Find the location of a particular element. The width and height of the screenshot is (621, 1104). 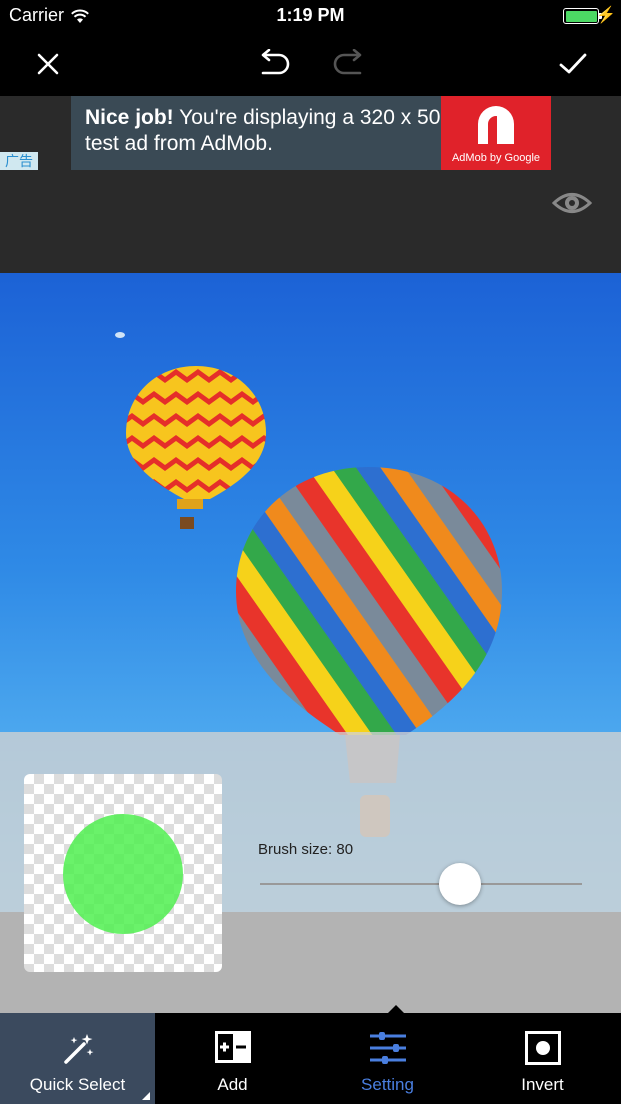

magic-wand-icon is located at coordinates (78, 1049).